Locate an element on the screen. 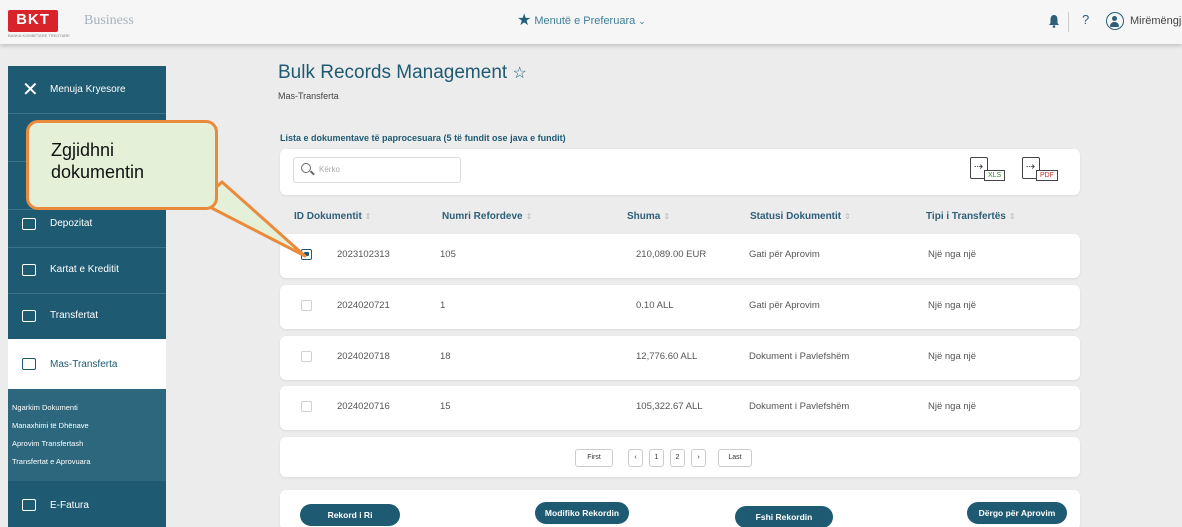 The height and width of the screenshot is (527, 1182). greeting-text: Mirëmëngje is located at coordinates (1156, 21).